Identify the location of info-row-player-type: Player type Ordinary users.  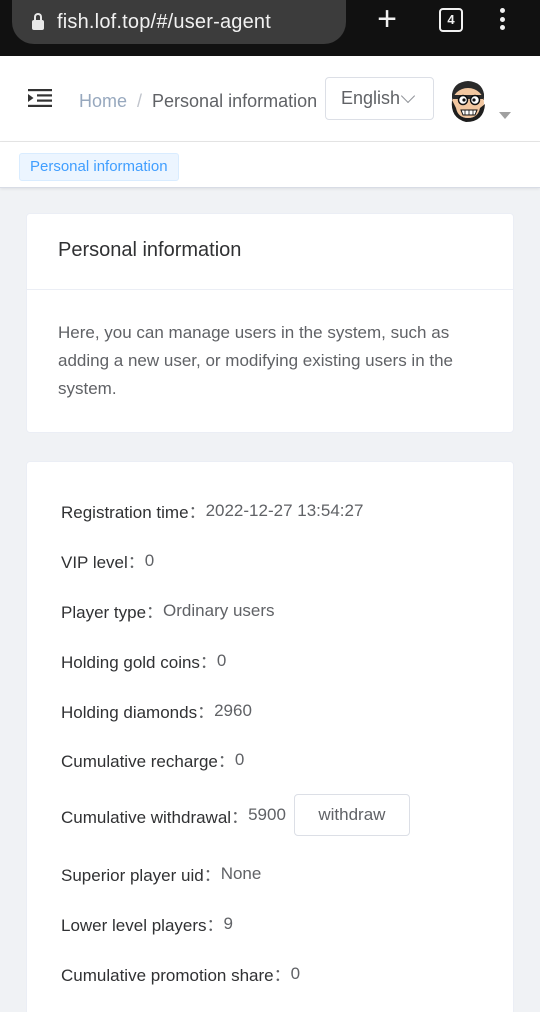
(168, 610).